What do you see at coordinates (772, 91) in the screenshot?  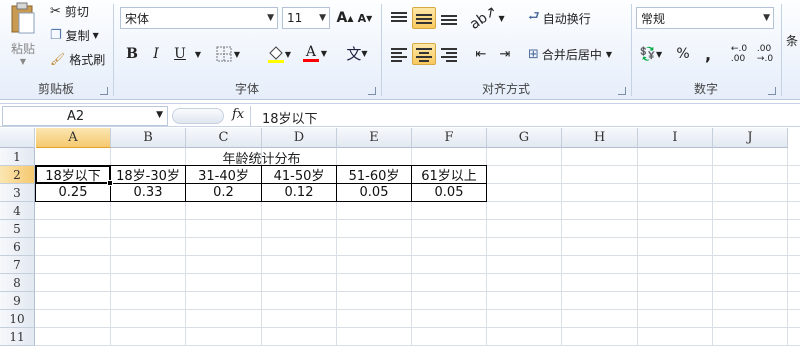 I see `number-launcher-icon` at bounding box center [772, 91].